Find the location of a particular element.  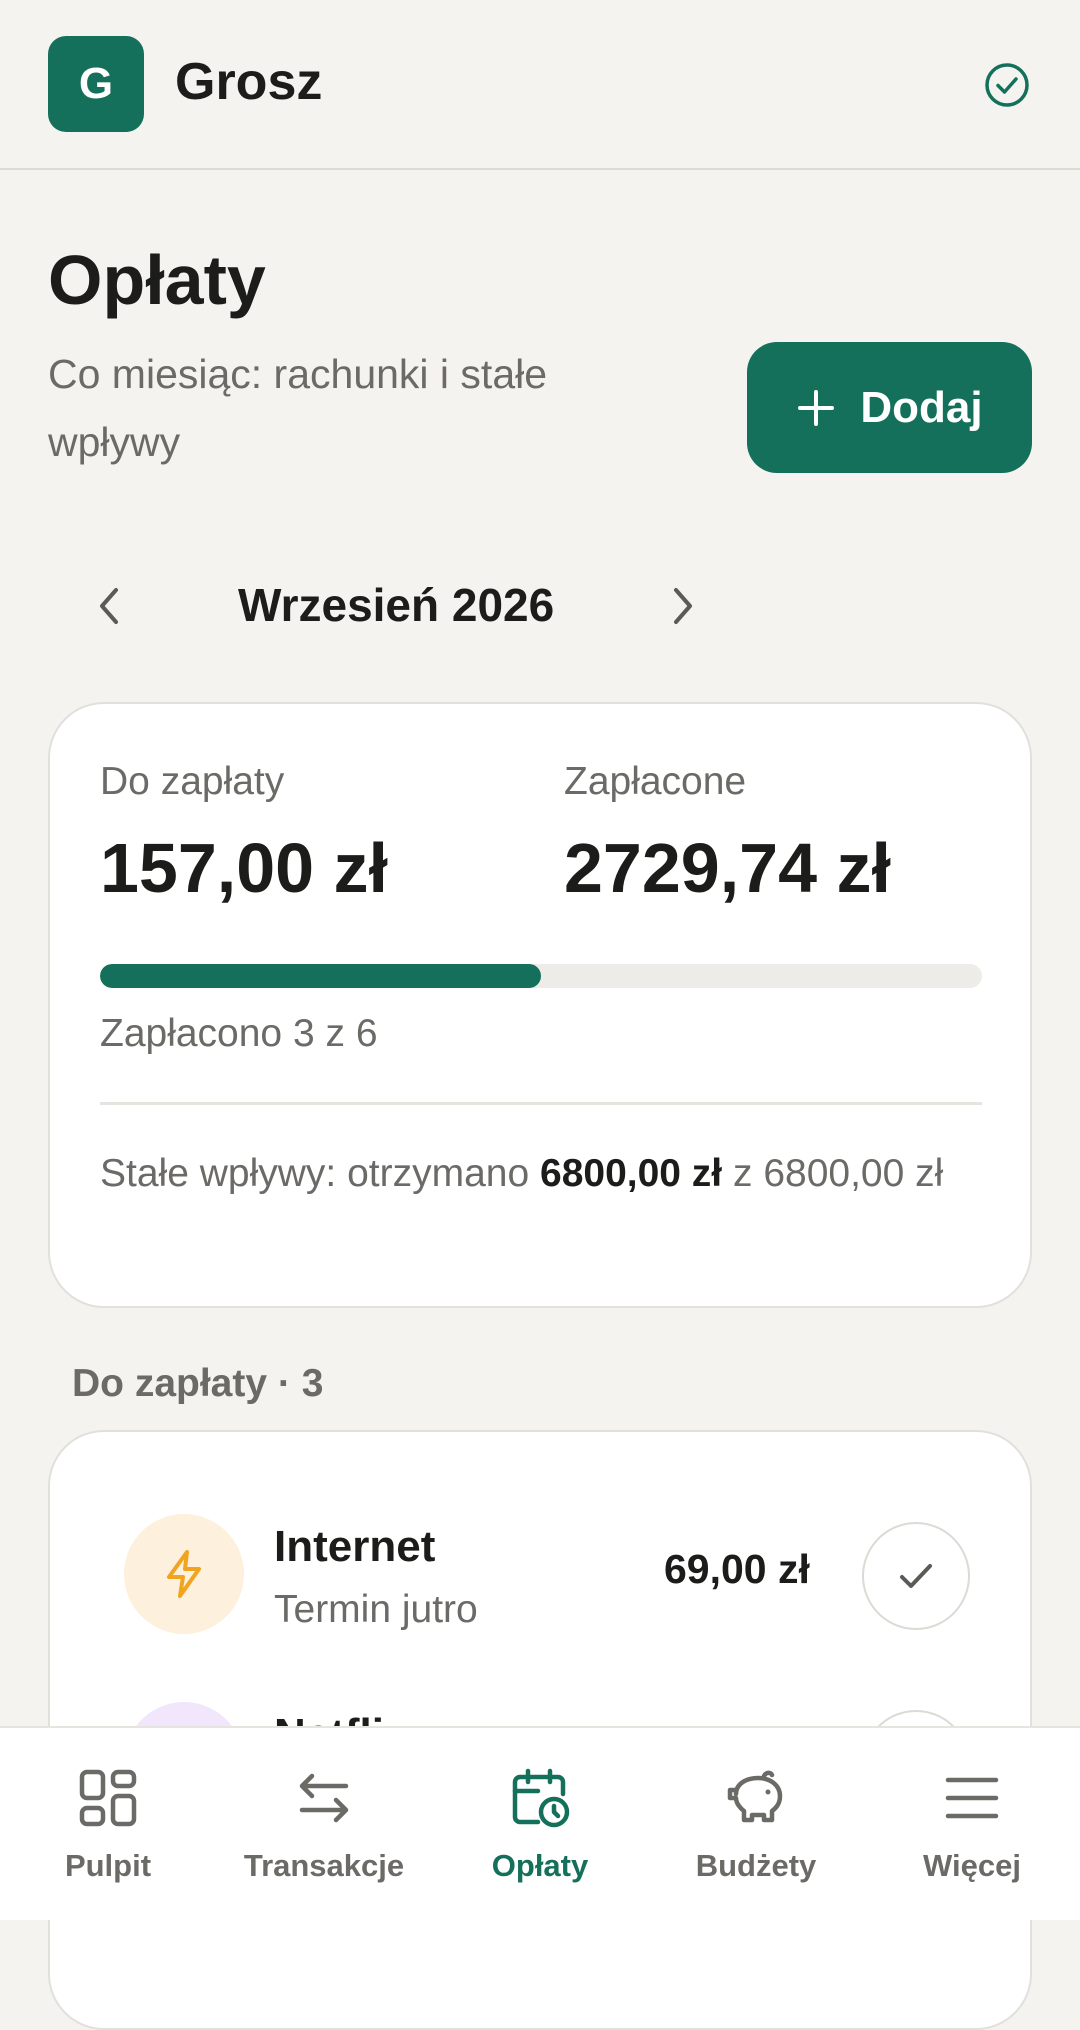

check-icon is located at coordinates (916, 1576).